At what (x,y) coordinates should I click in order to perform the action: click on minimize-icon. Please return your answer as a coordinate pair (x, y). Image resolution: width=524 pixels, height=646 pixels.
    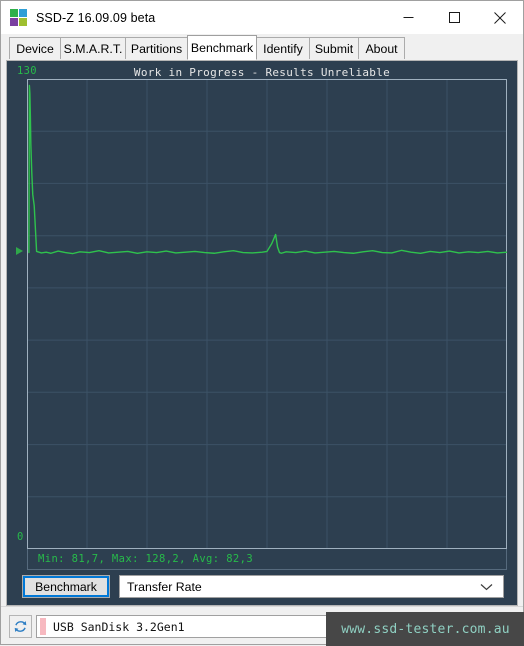
    Looking at the image, I should click on (408, 17).